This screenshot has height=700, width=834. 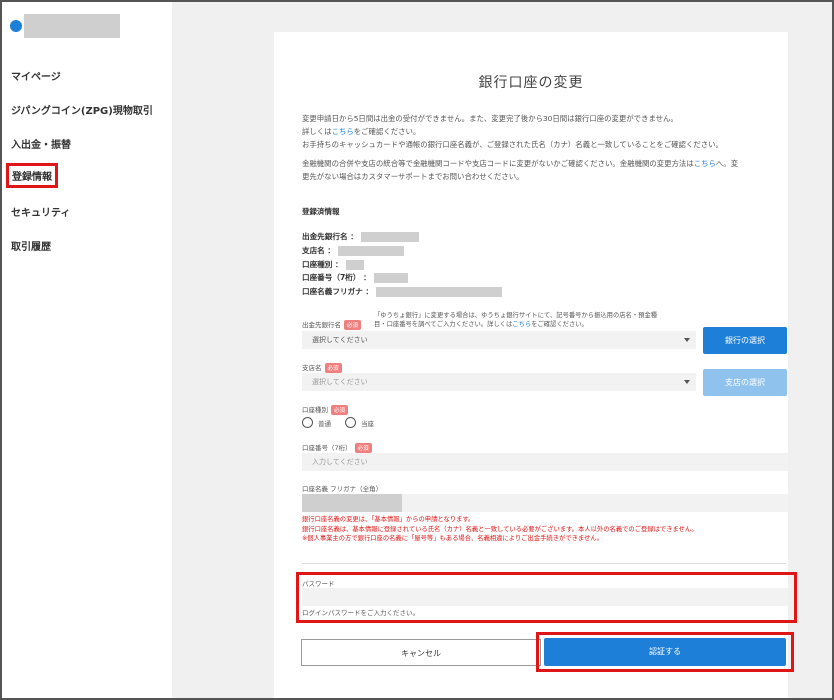 I want to click on divider, so click(x=544, y=563).